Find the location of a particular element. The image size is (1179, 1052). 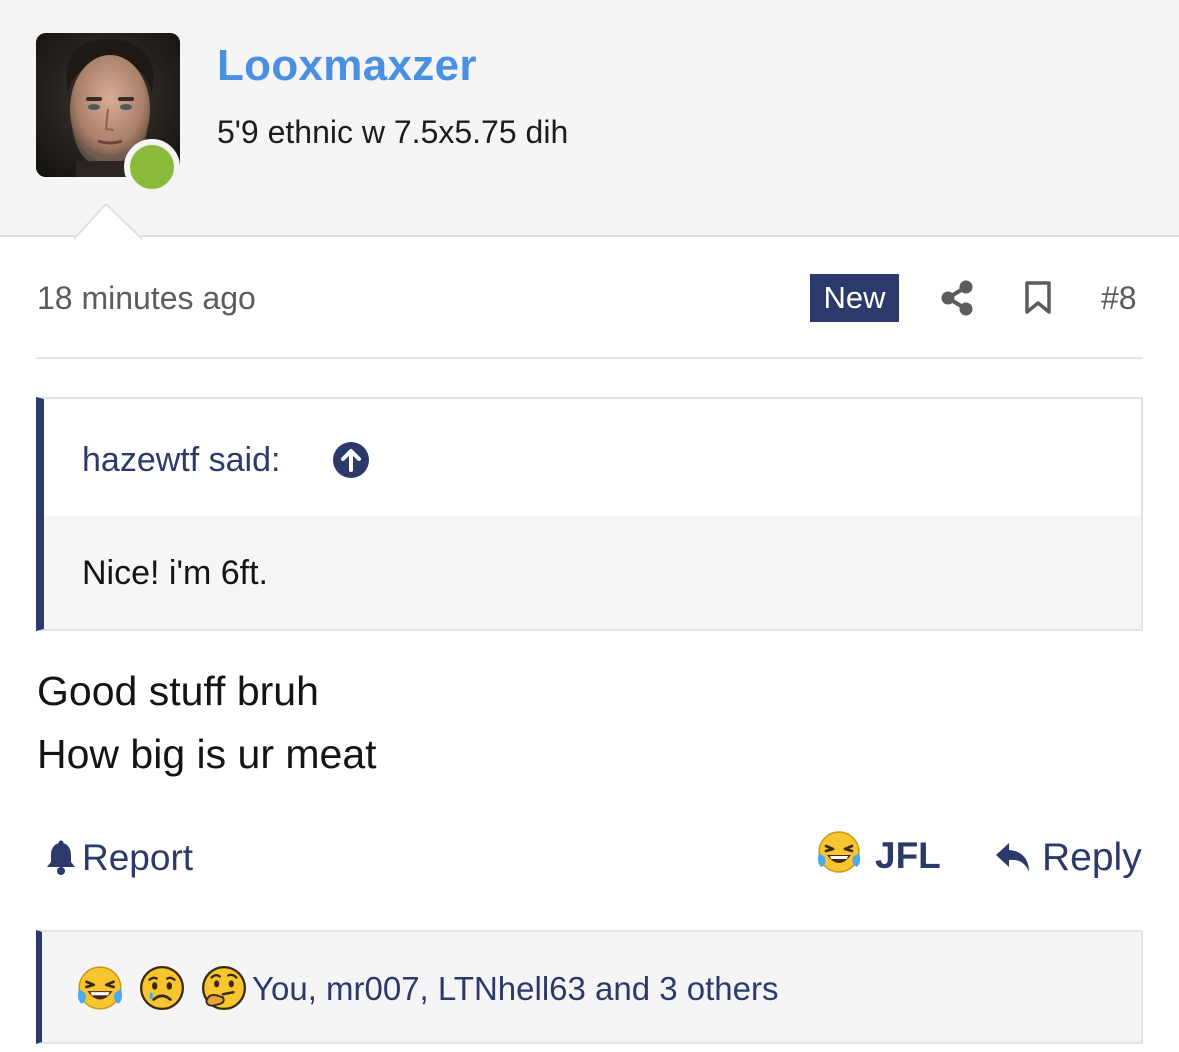

quote-header: hazewtf said: is located at coordinates (592, 457).